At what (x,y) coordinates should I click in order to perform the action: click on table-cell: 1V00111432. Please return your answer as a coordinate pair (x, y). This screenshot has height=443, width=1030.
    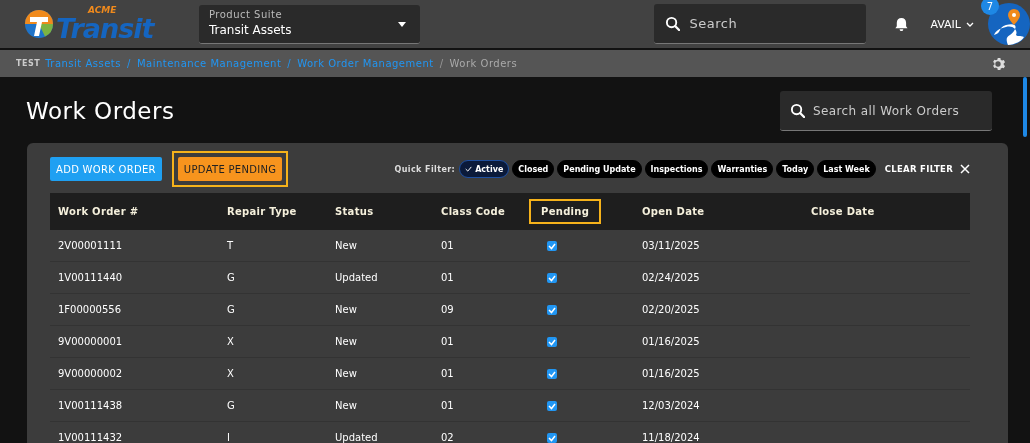
    Looking at the image, I should click on (90, 437).